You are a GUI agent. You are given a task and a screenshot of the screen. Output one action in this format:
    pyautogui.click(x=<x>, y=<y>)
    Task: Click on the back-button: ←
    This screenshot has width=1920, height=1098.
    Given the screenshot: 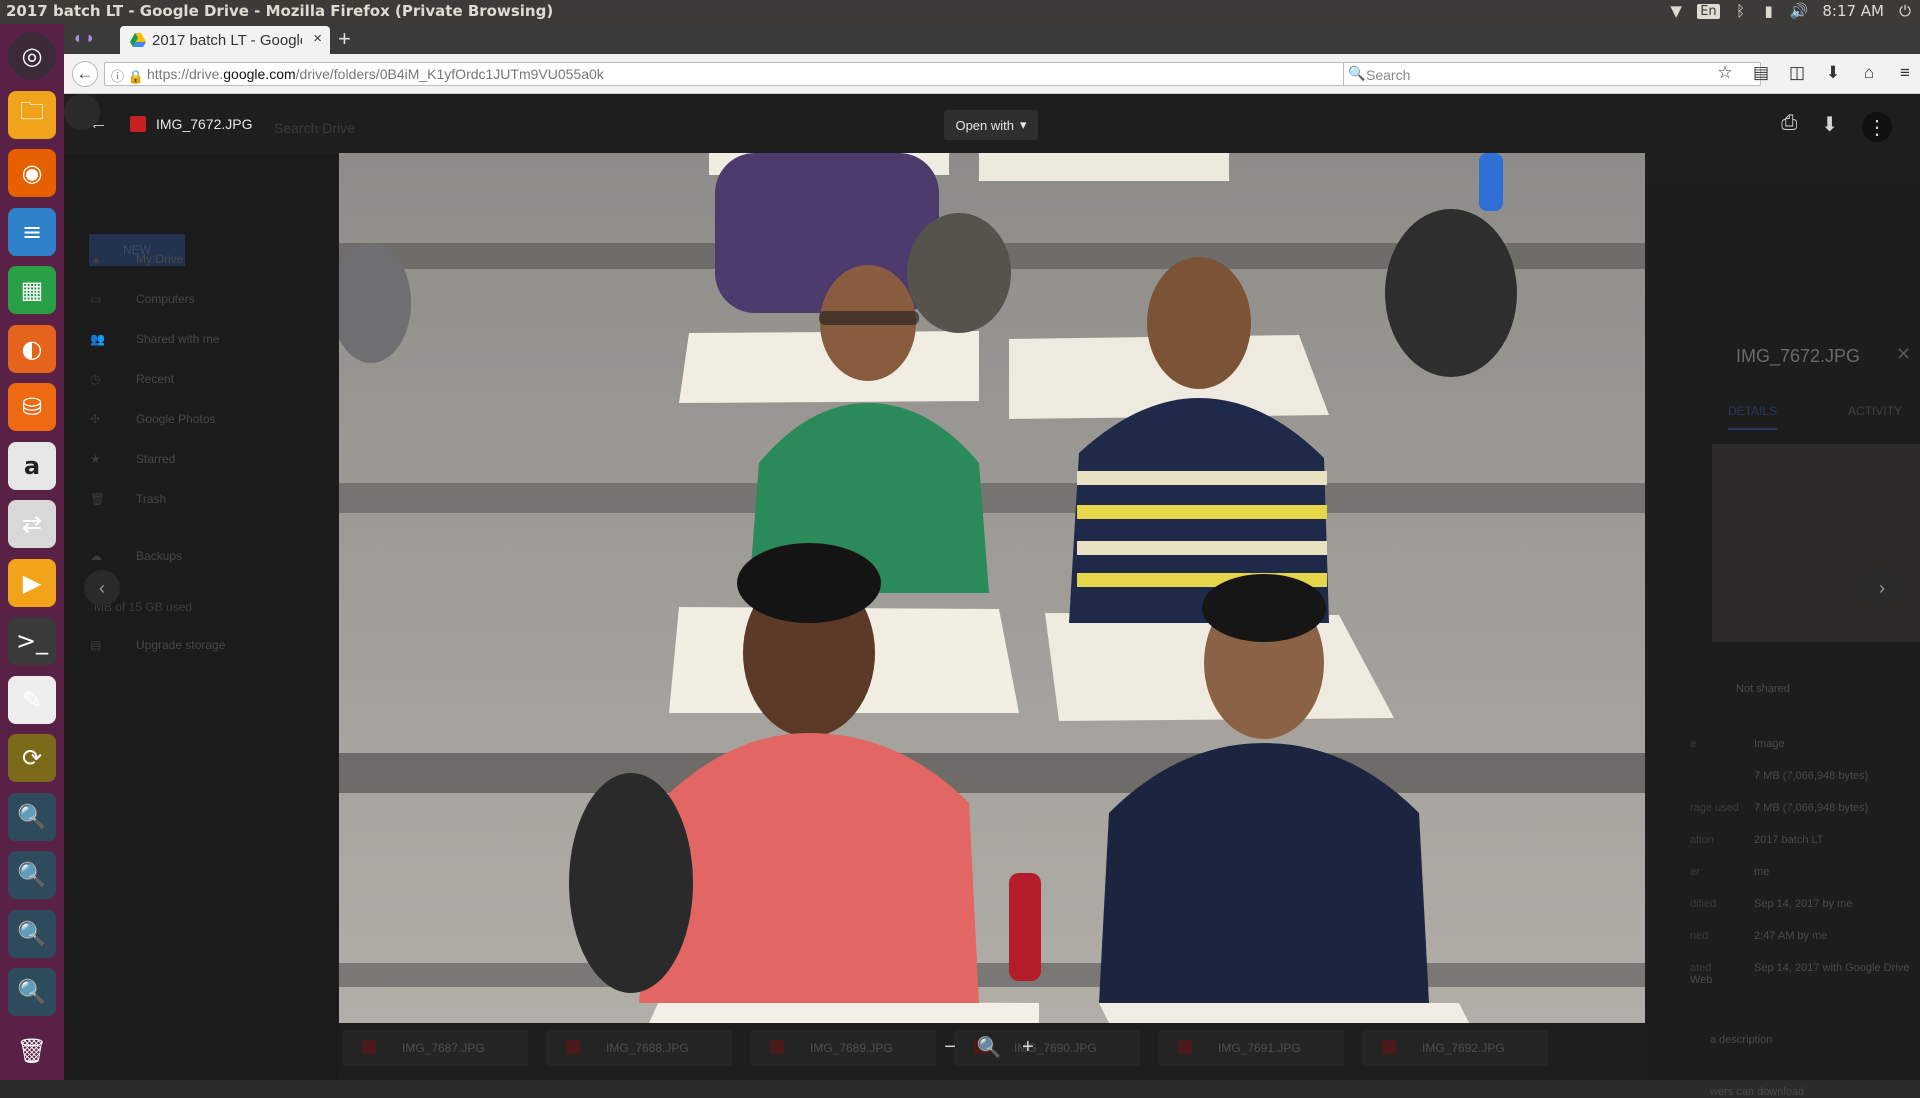 What is the action you would take?
    pyautogui.click(x=85, y=74)
    